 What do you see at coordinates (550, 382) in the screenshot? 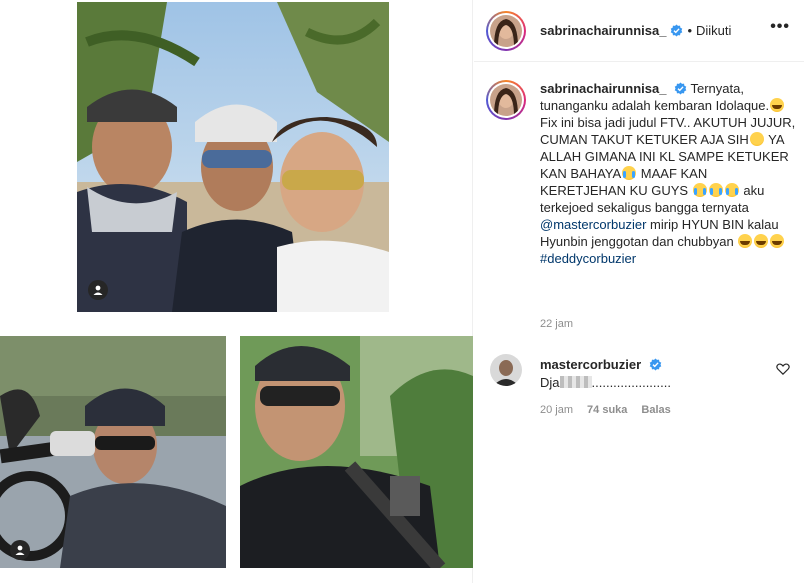
I see `comment-text-prefix: Dja` at bounding box center [550, 382].